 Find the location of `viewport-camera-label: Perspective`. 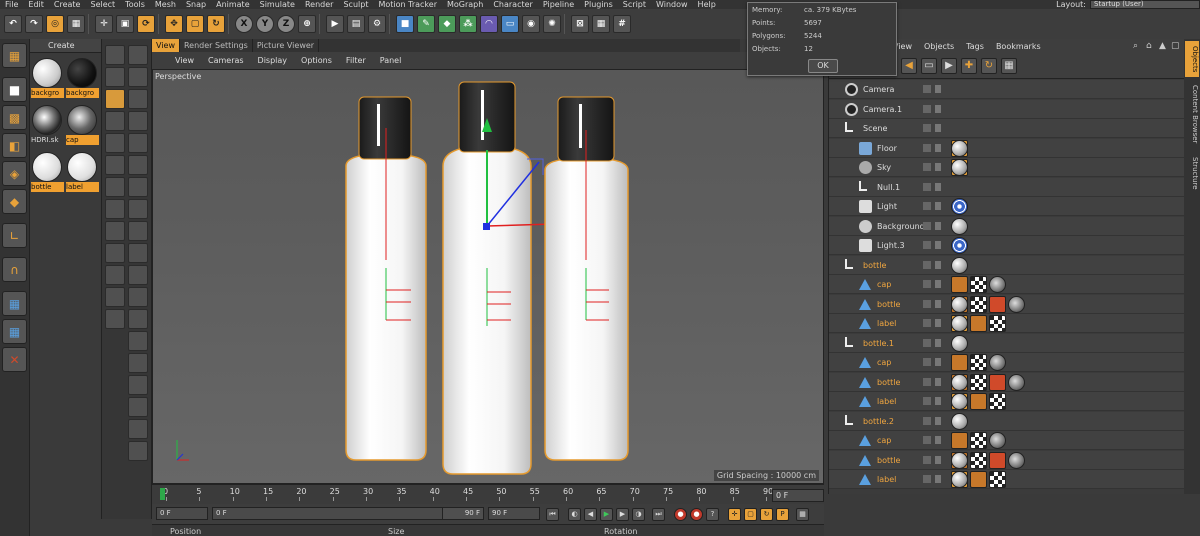

viewport-camera-label: Perspective is located at coordinates (178, 76).